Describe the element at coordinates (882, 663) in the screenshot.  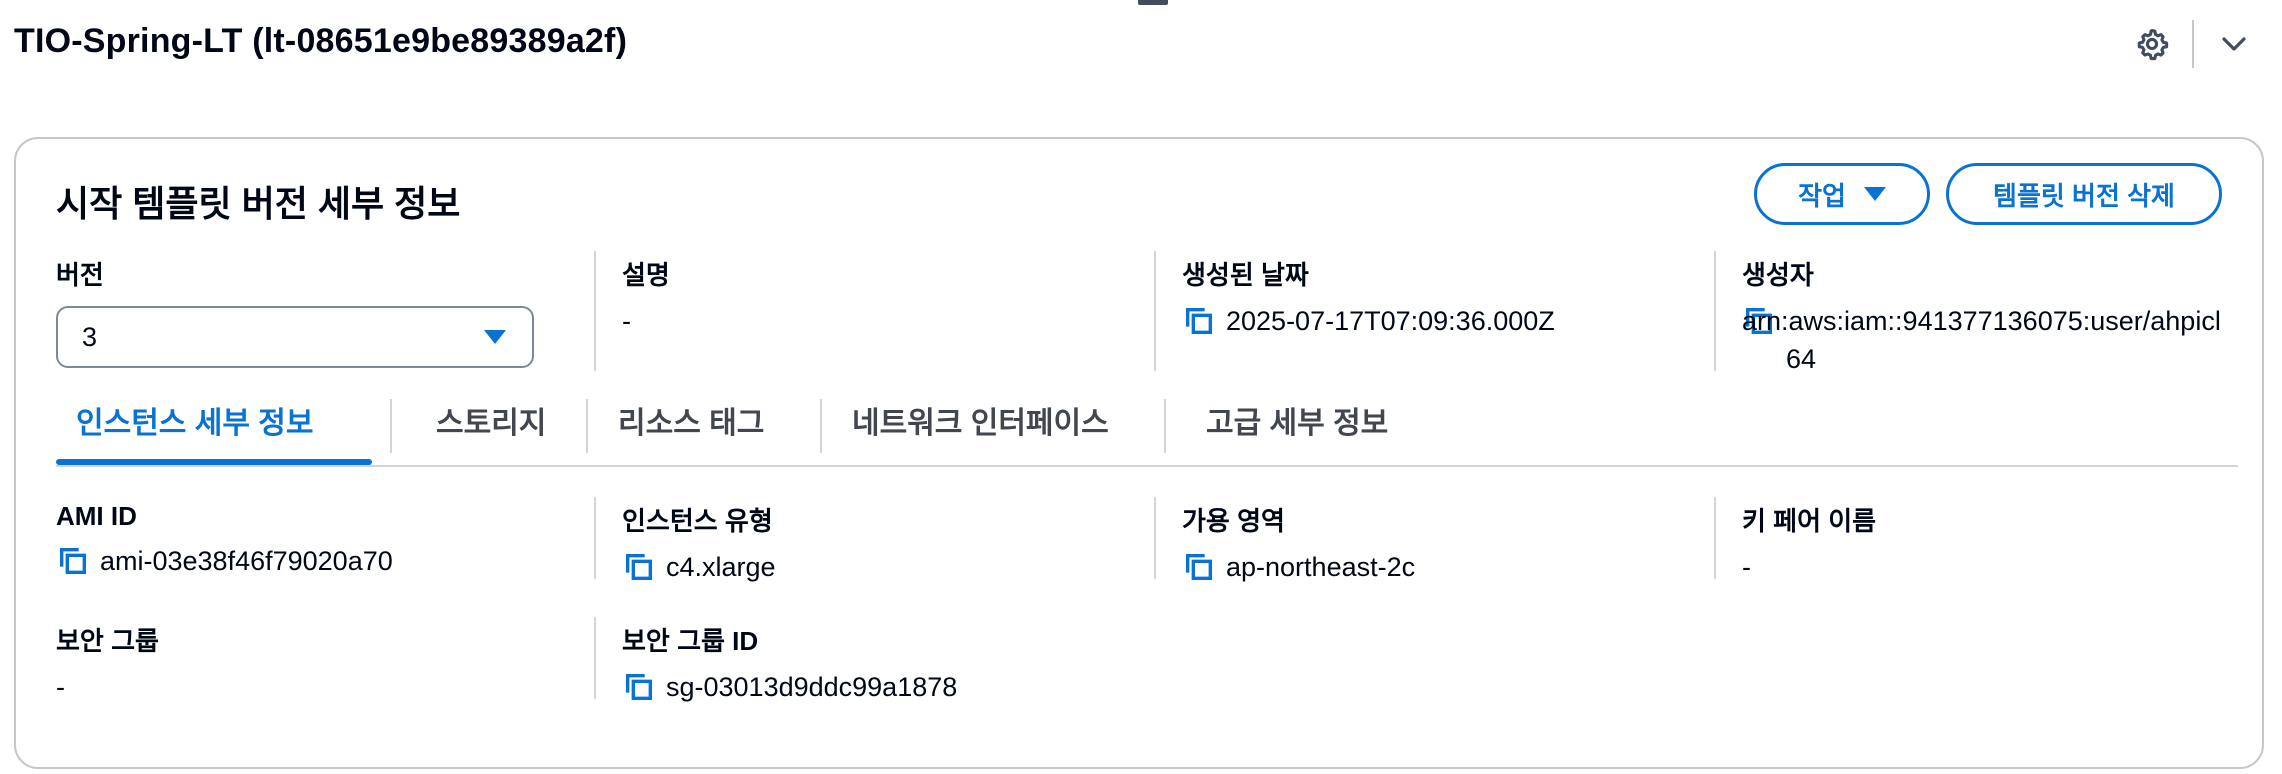
I see `security-group-id-field: 보안 그룹 ID sg-03013d9ddc99a1878` at that location.